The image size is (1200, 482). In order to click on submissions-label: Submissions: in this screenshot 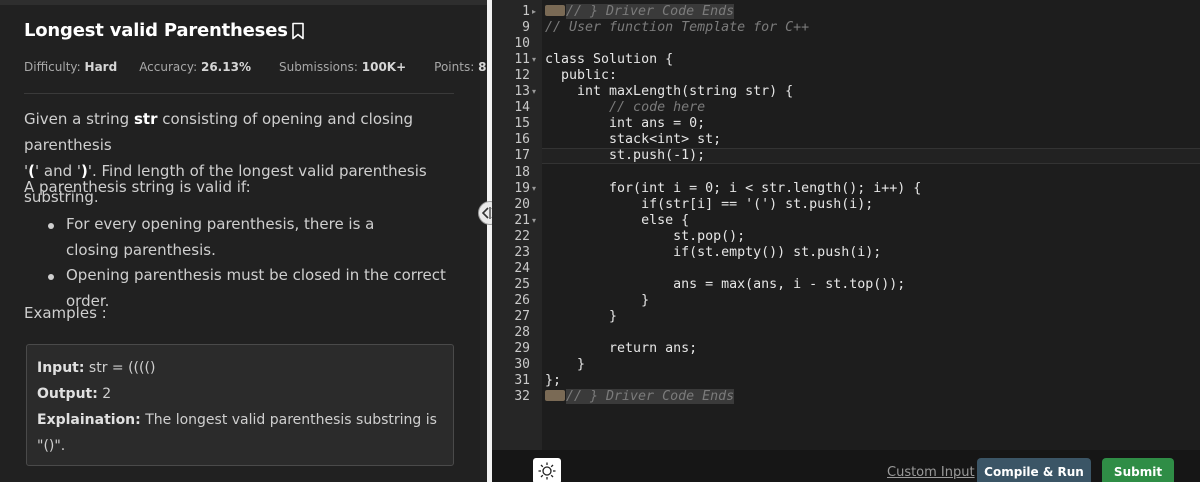, I will do `click(318, 67)`.